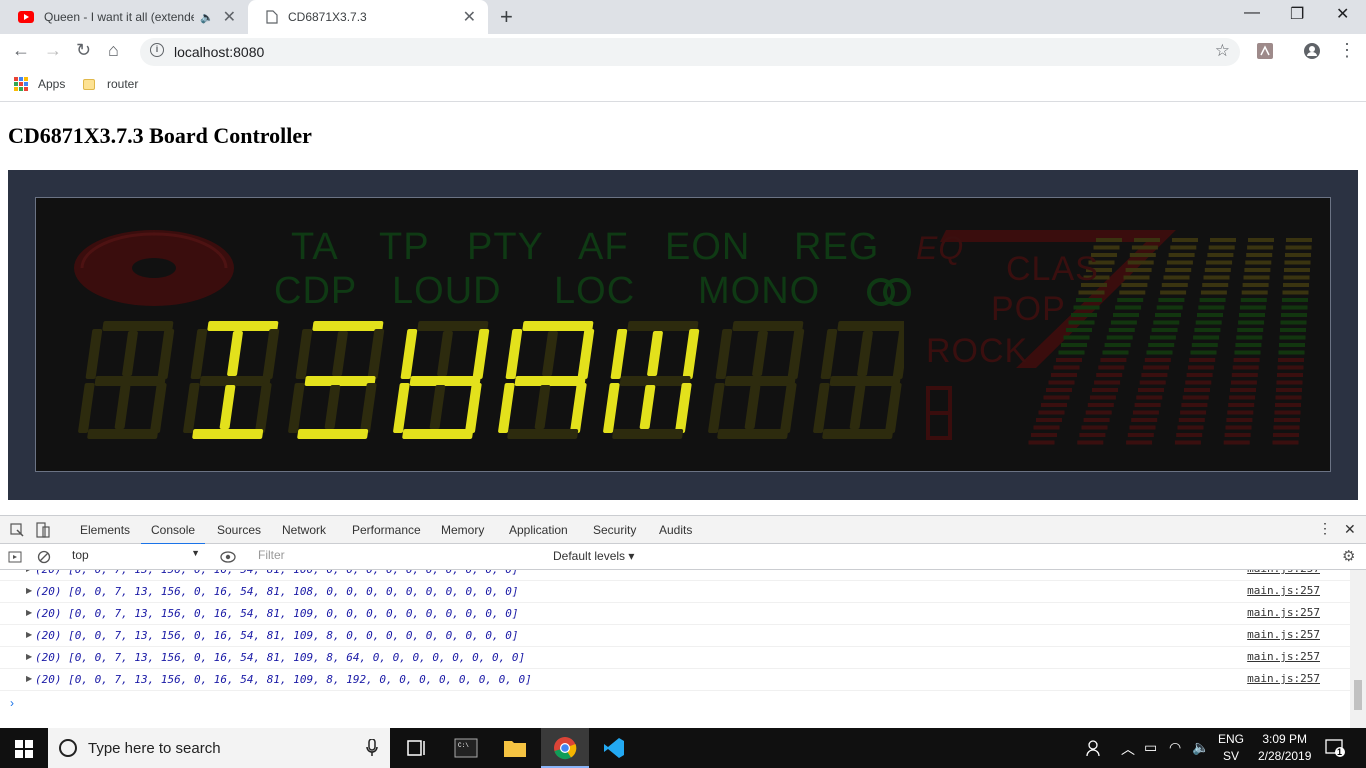  I want to click on devtools-tab-memory: Memory, so click(462, 530).